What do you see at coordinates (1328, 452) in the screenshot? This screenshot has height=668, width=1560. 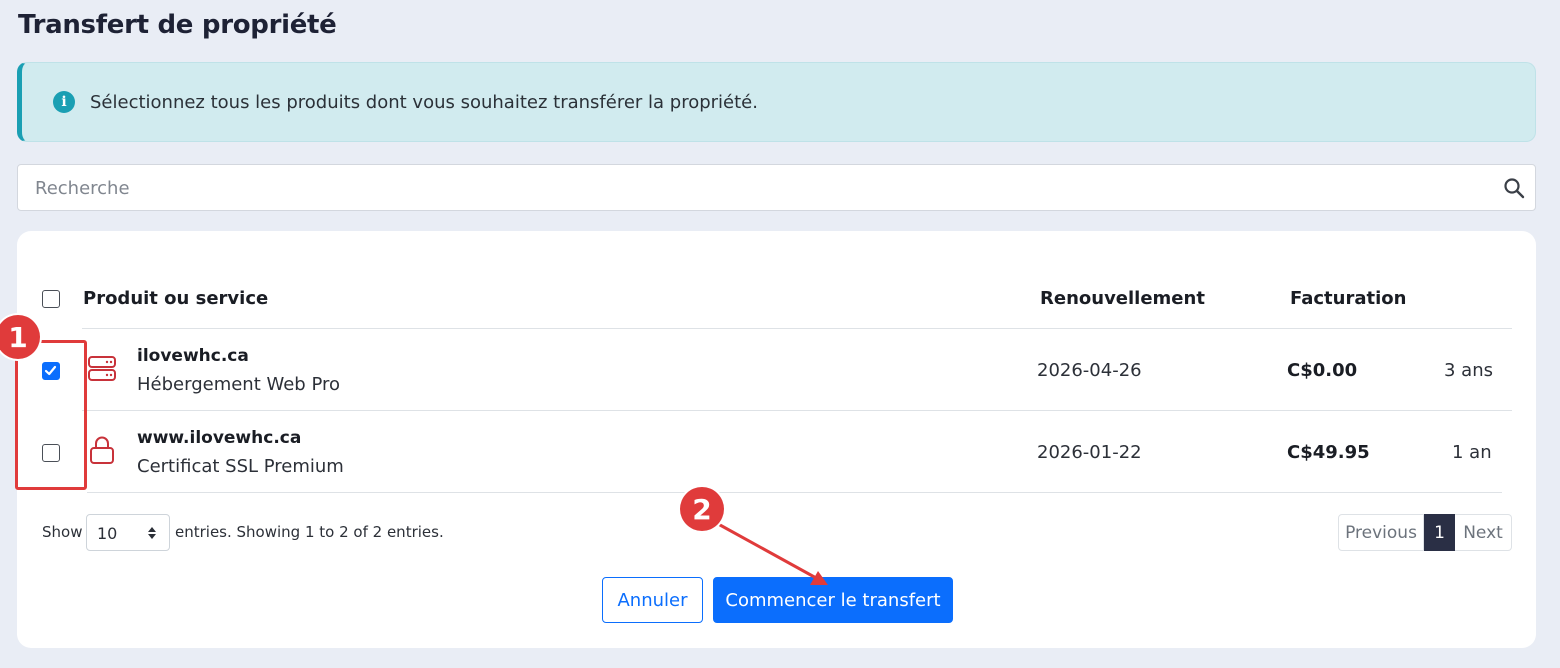 I see `billing-price: C$49.95` at bounding box center [1328, 452].